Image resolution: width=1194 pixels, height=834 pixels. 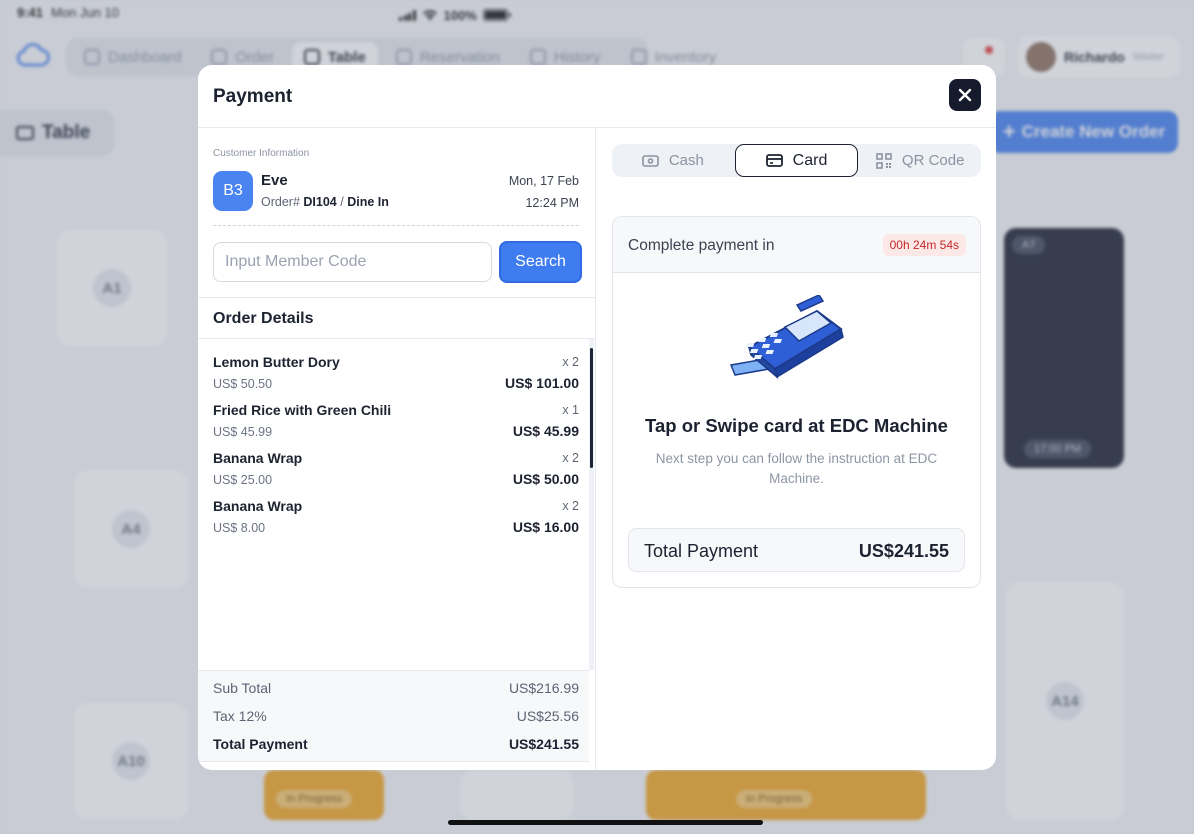 I want to click on card-icon, so click(x=774, y=160).